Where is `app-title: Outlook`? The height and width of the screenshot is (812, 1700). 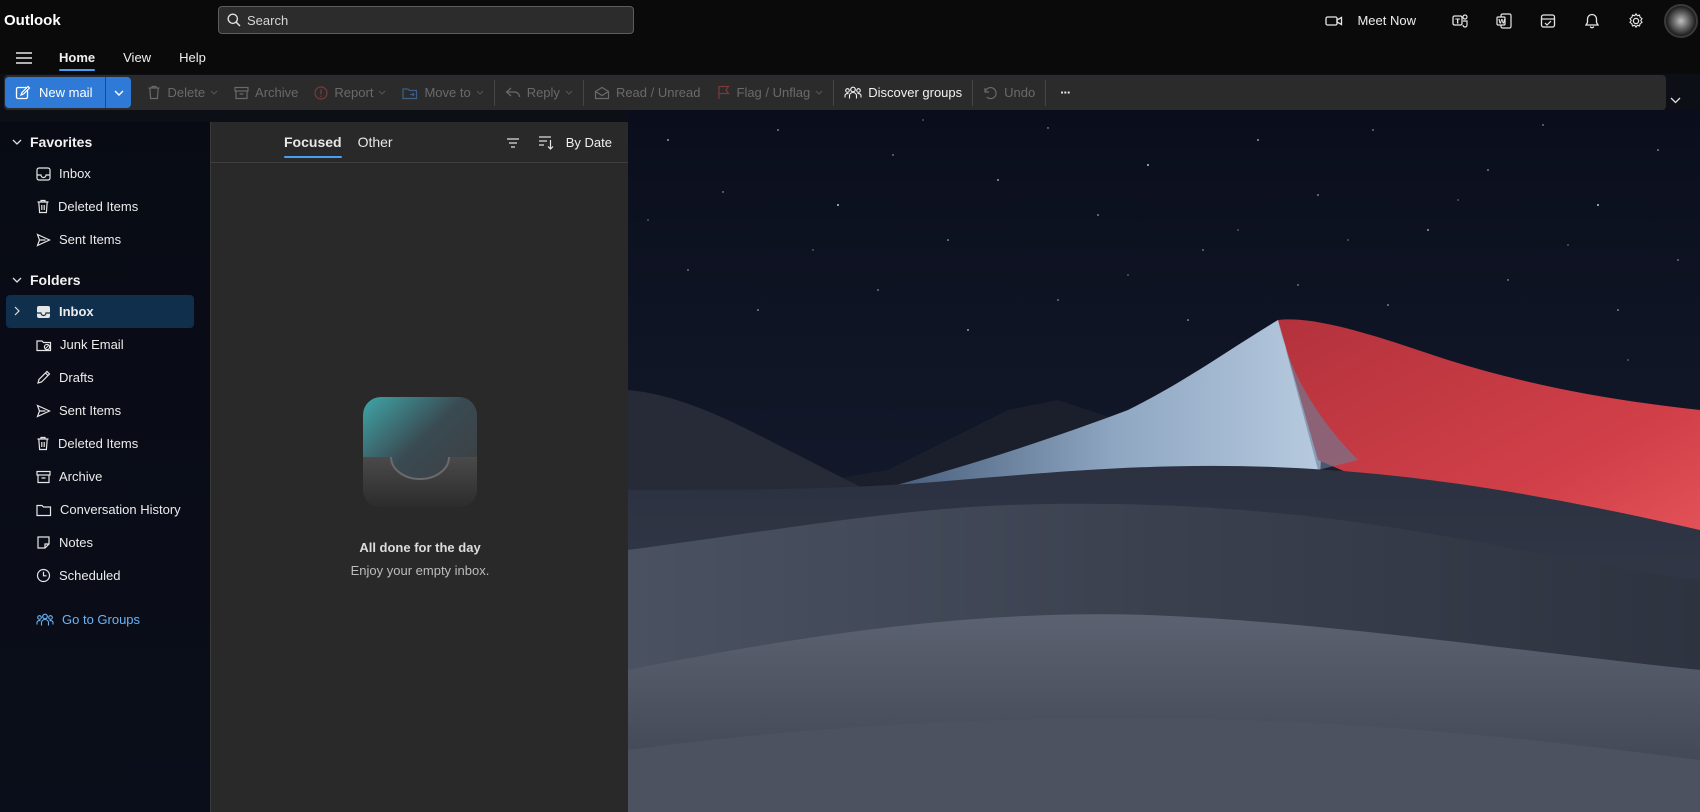 app-title: Outlook is located at coordinates (110, 20).